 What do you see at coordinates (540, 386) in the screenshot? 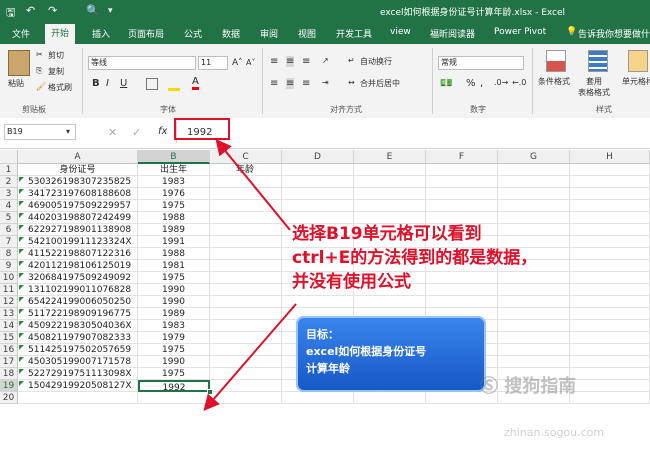
I see `watermark-text: 搜狗指南` at bounding box center [540, 386].